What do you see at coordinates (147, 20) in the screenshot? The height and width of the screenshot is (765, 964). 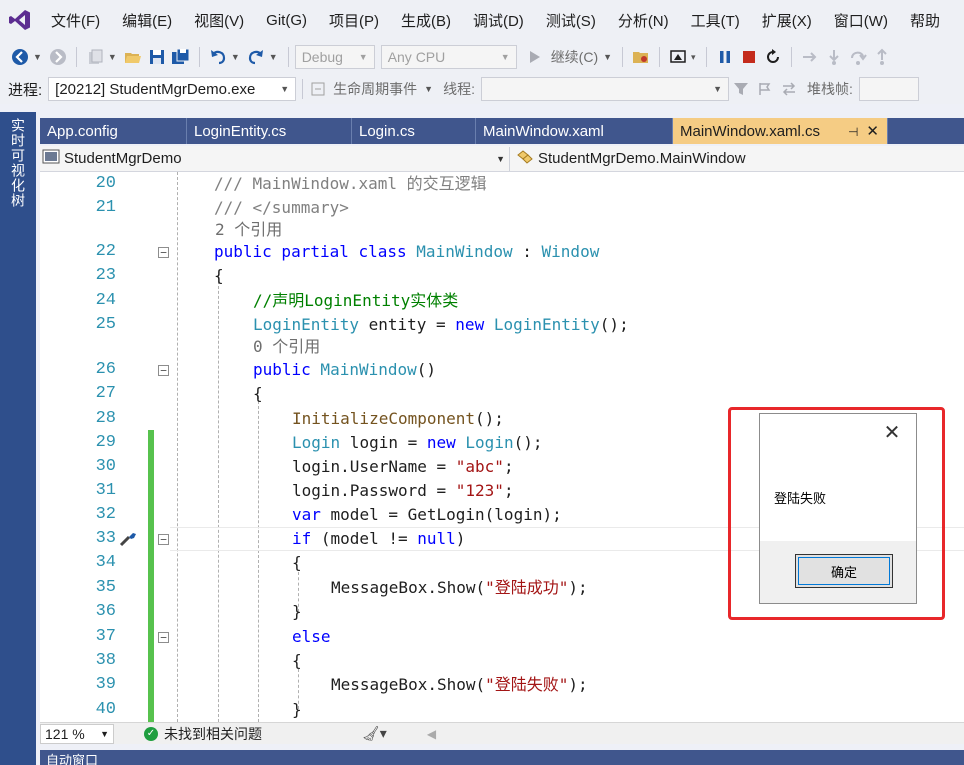 I see `menu-edit: 编辑(E)` at bounding box center [147, 20].